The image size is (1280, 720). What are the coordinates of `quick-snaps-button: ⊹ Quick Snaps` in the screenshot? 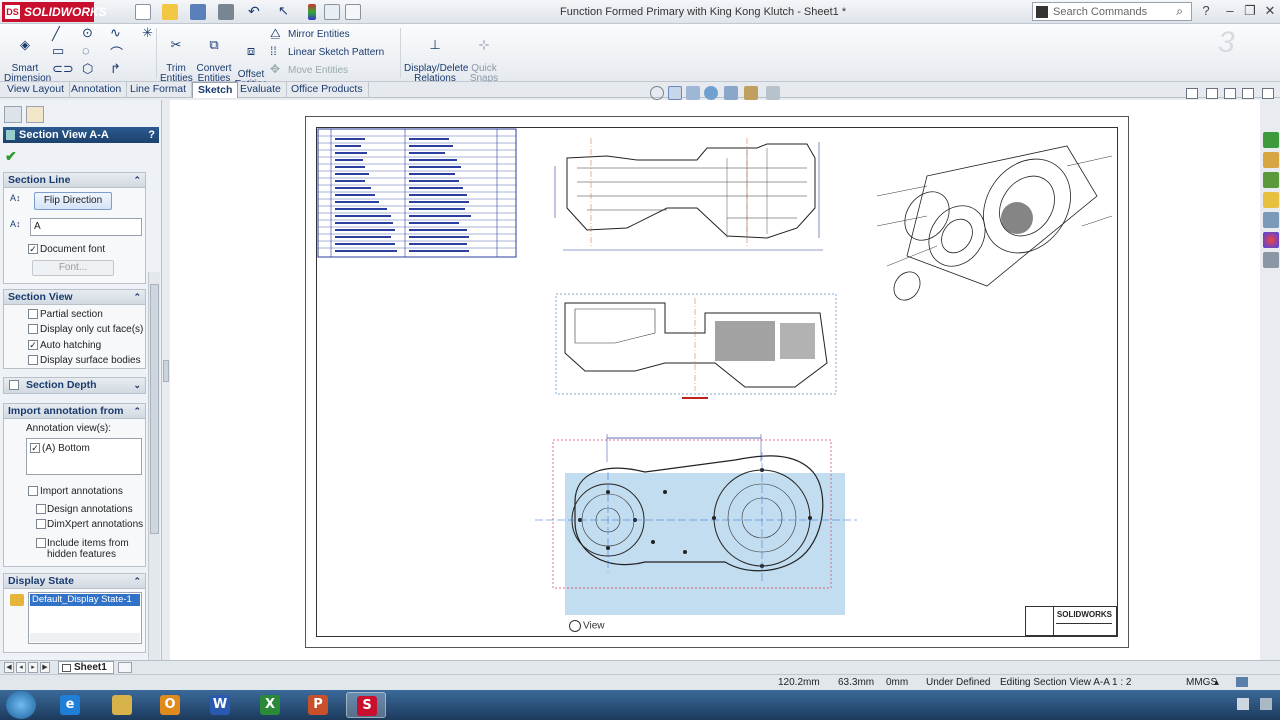 It's located at (484, 56).